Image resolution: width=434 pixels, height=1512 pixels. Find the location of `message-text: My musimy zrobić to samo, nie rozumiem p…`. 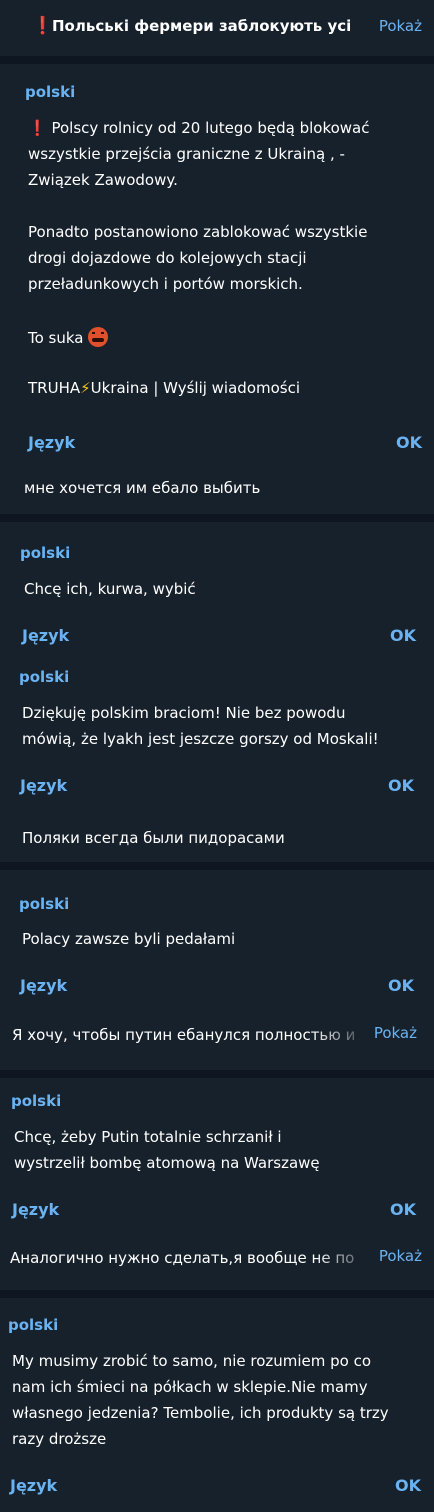

message-text: My musimy zrobić to samo, nie rozumiem p… is located at coordinates (200, 1400).